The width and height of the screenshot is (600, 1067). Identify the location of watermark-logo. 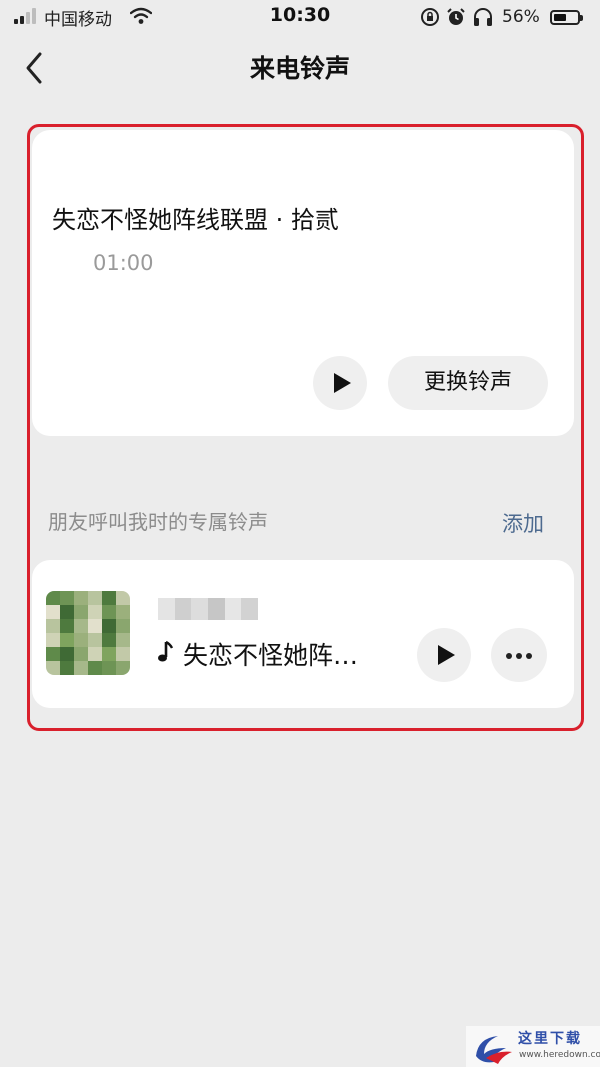
(494, 1050).